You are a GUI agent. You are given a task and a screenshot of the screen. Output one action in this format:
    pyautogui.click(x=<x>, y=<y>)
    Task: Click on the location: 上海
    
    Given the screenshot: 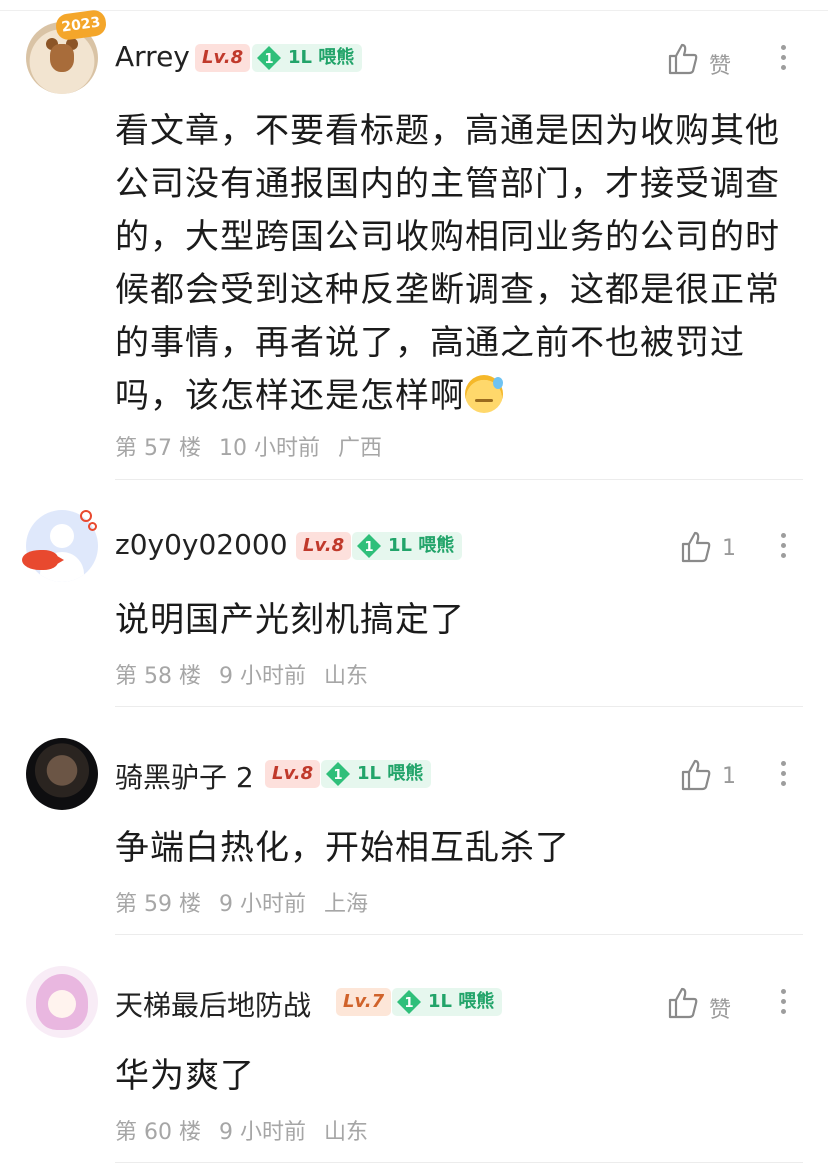 What is the action you would take?
    pyautogui.click(x=345, y=904)
    